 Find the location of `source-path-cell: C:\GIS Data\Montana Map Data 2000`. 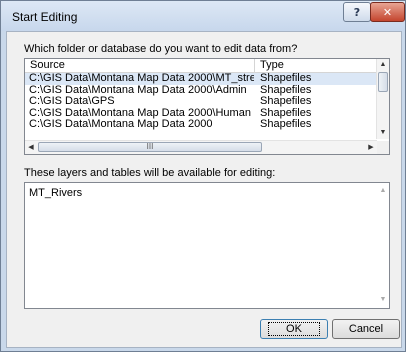

source-path-cell: C:\GIS Data\Montana Map Data 2000 is located at coordinates (121, 124).